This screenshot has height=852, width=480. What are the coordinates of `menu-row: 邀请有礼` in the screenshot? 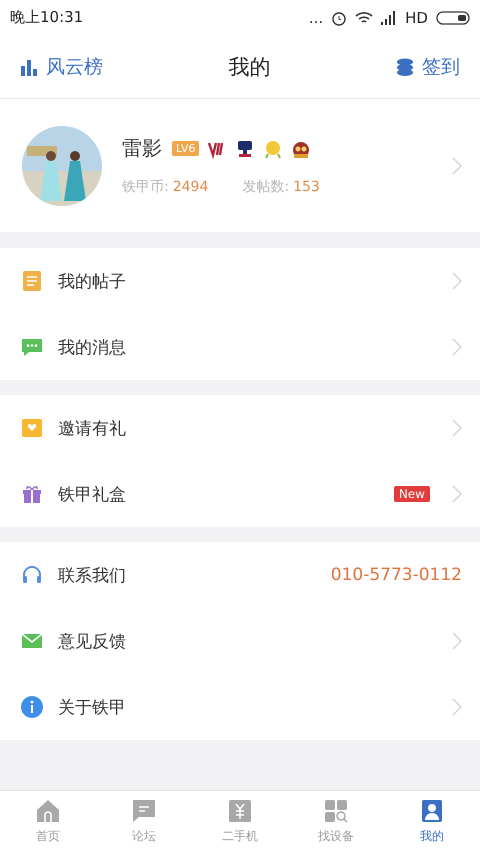 It's located at (240, 428).